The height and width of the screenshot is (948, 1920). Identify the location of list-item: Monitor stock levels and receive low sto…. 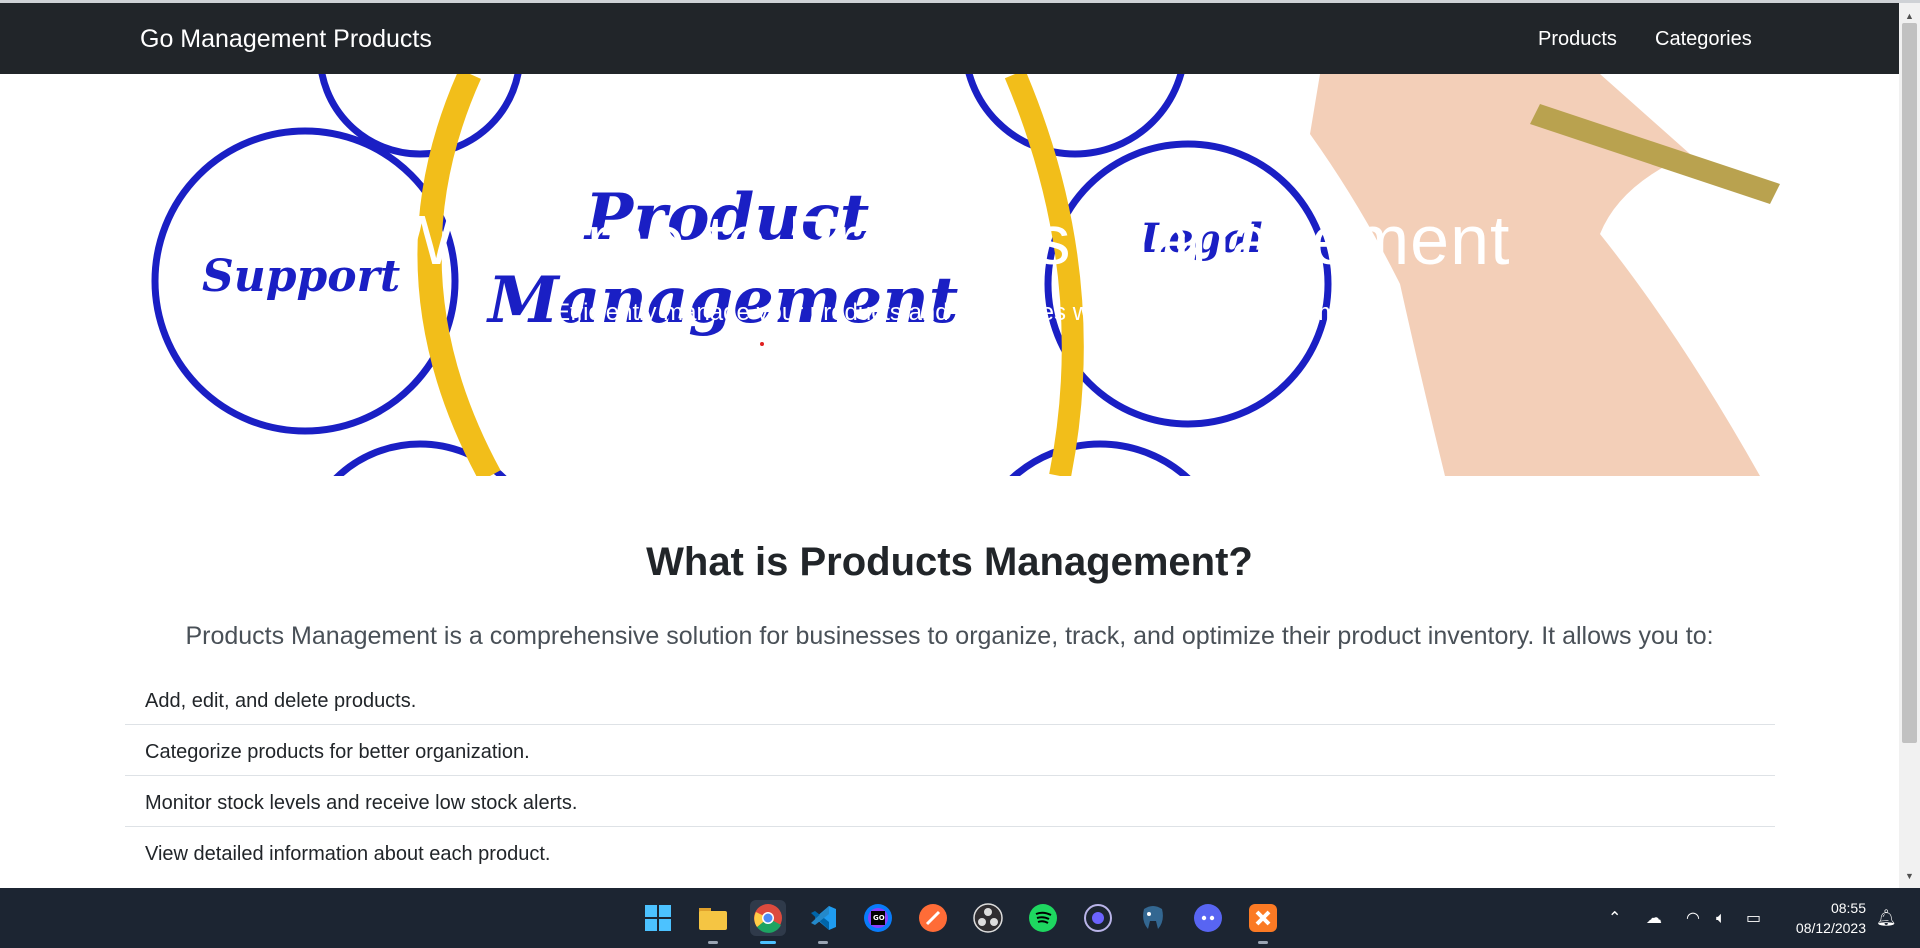
(950, 801).